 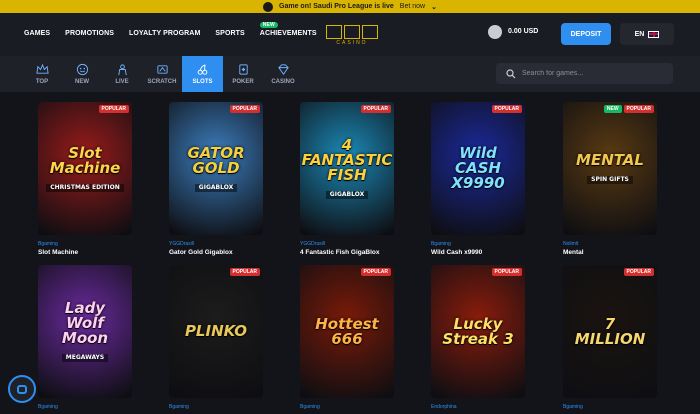 I want to click on game-thumbnail: POPULAR Slot Machine CHRISTMAS EDITION, so click(x=85, y=168).